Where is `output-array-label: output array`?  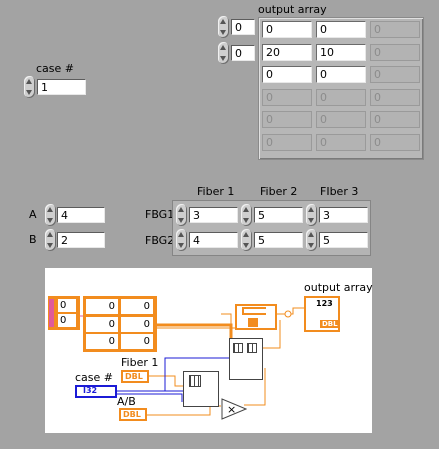 output-array-label: output array is located at coordinates (292, 9).